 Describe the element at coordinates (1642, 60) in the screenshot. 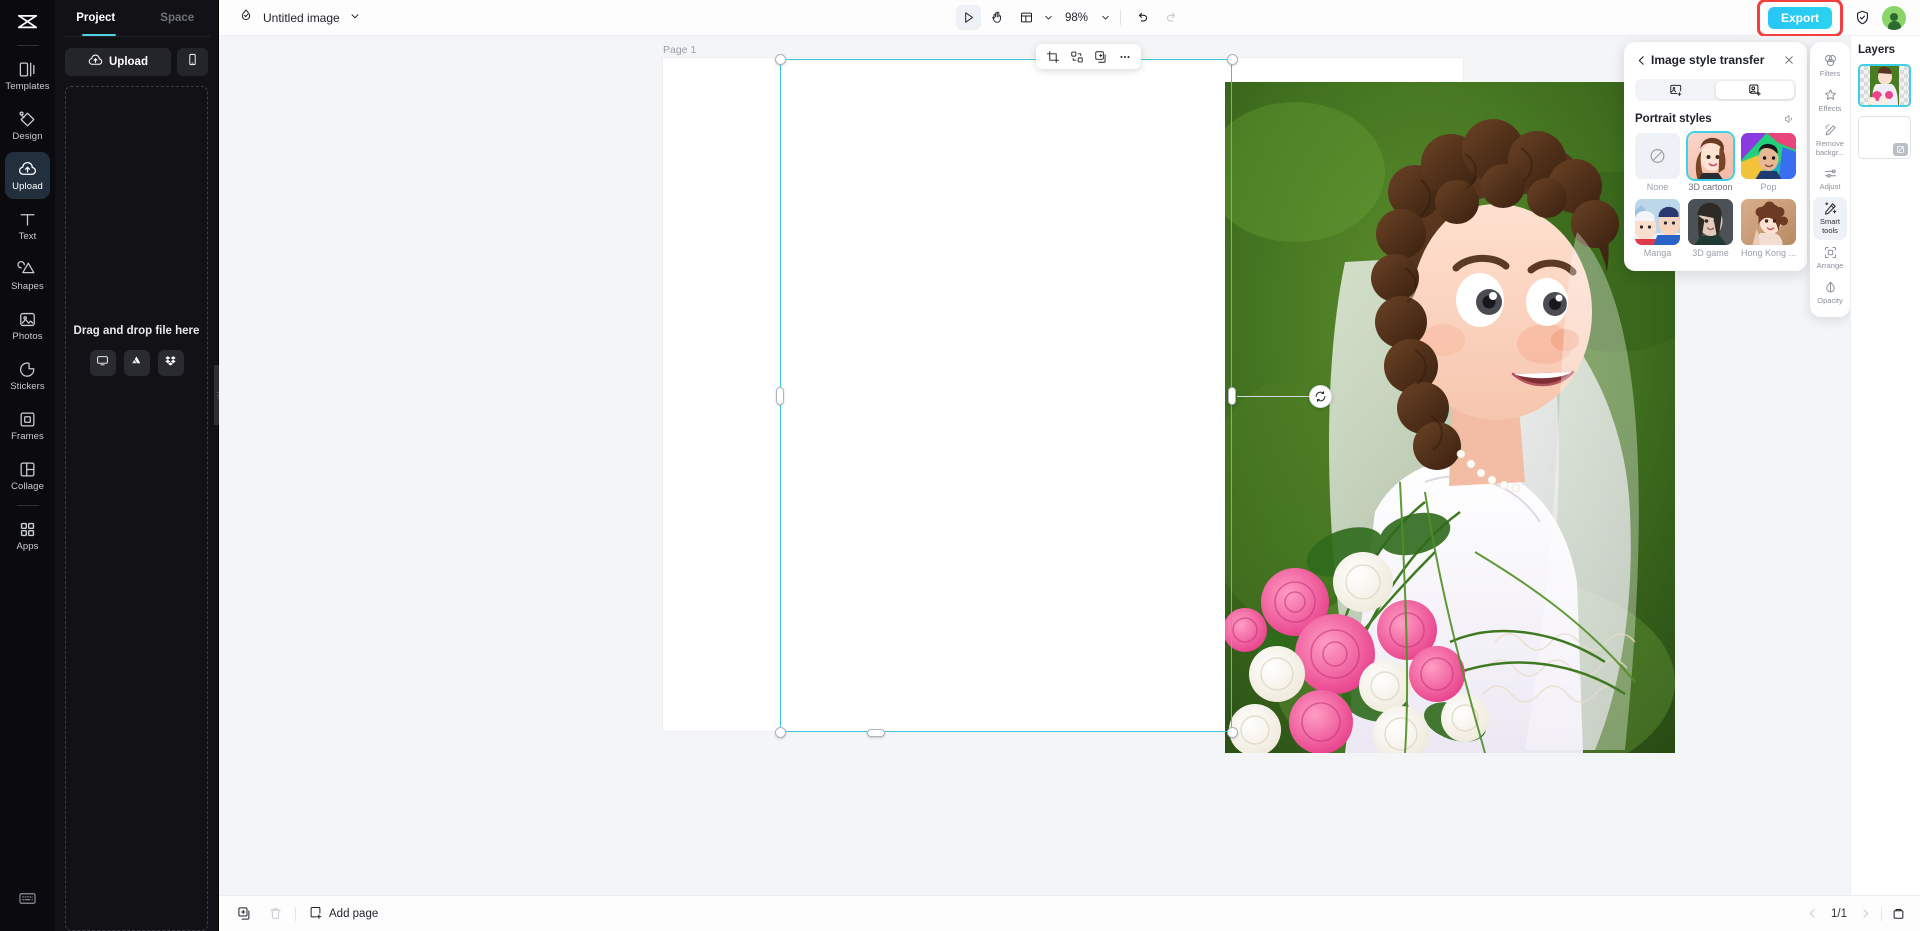

I see `chevron-left-icon` at that location.